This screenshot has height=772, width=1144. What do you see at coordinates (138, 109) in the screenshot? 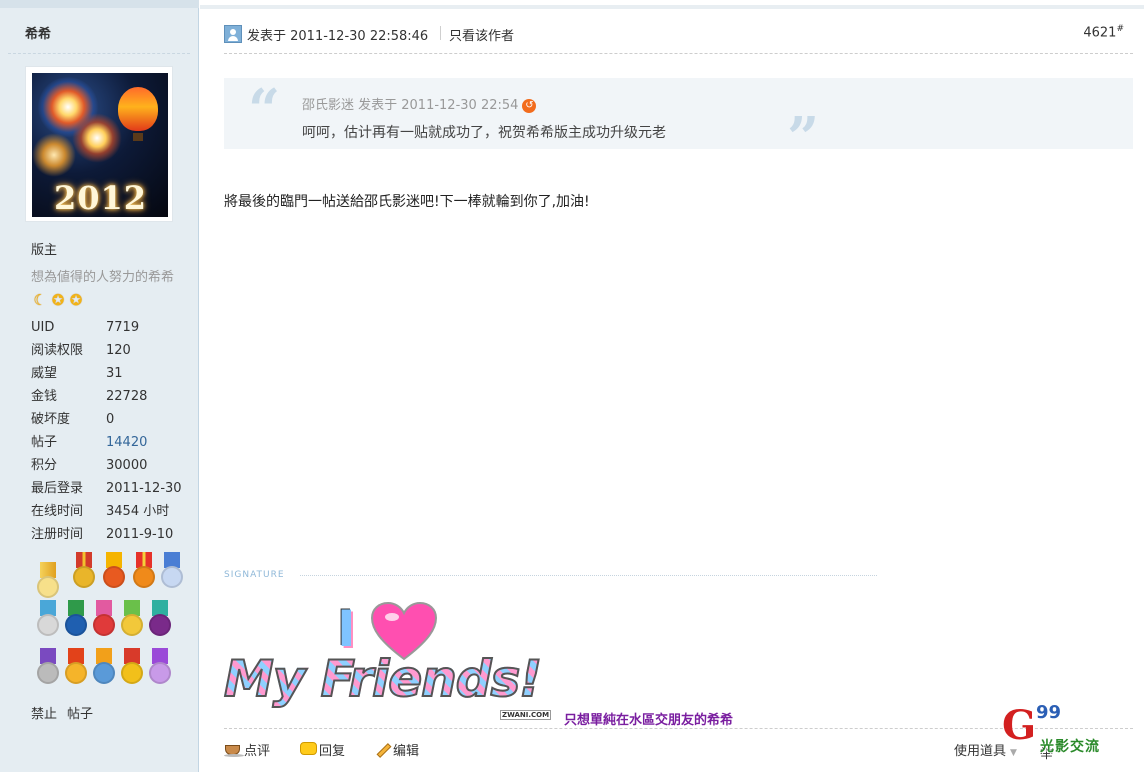
I see `hot-air-balloon` at bounding box center [138, 109].